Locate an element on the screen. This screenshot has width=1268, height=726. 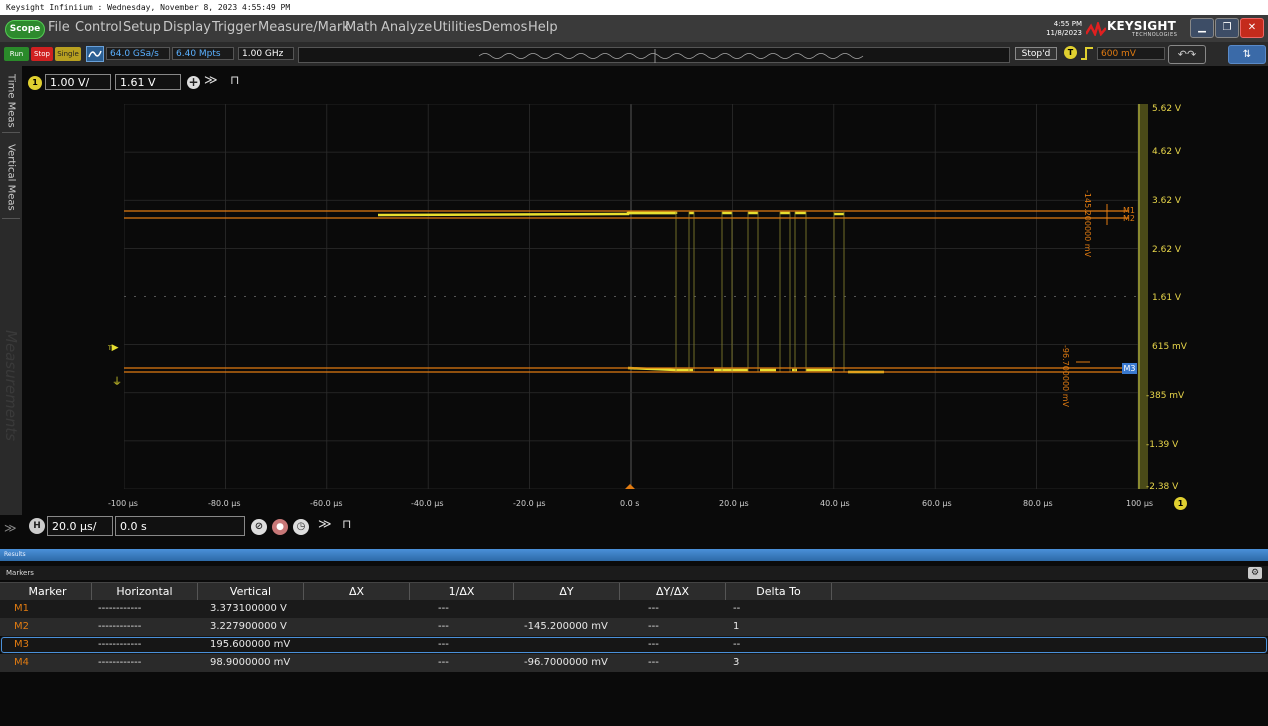
brand-name: KEYSIGHT is located at coordinates (1141, 26).